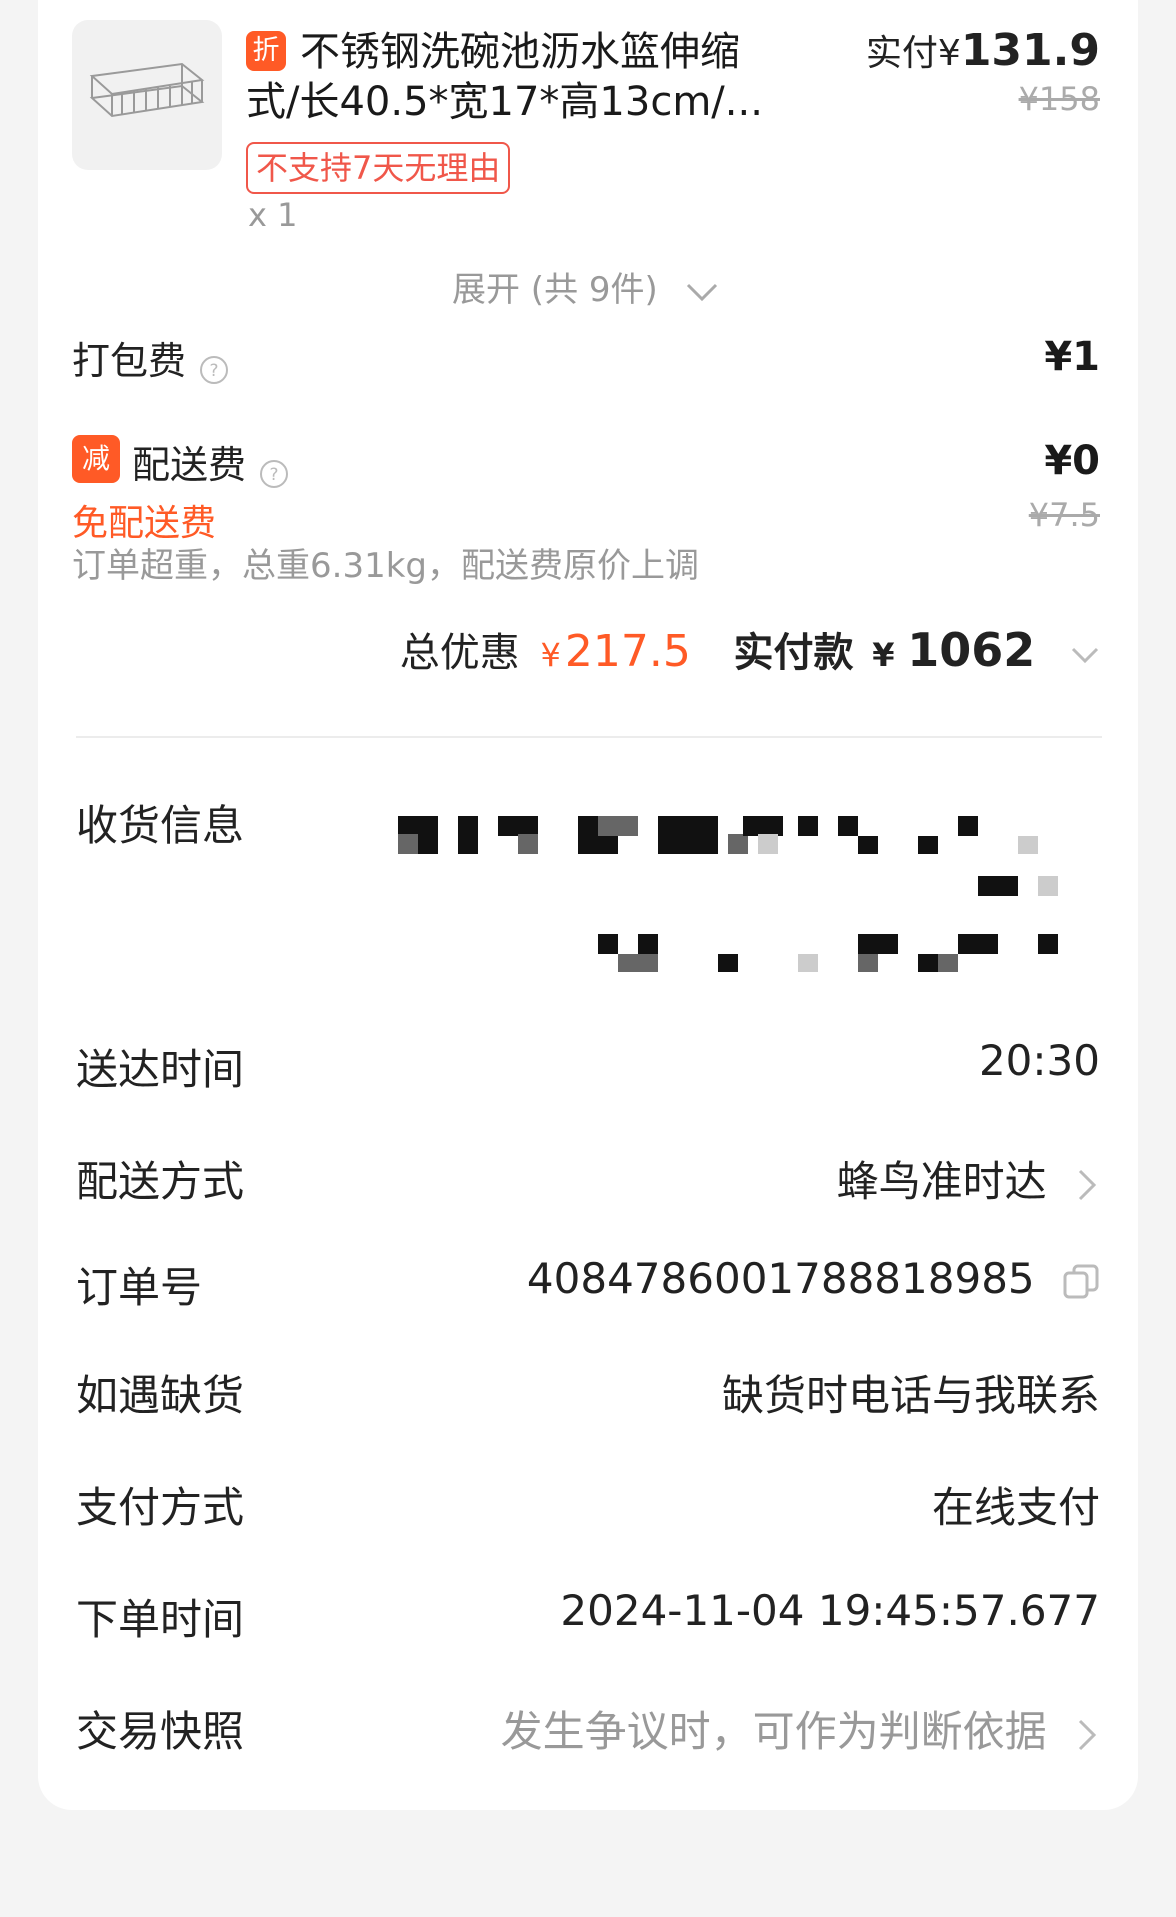 The height and width of the screenshot is (1917, 1176). I want to click on delivery-fee-original: ¥7.5, so click(1064, 515).